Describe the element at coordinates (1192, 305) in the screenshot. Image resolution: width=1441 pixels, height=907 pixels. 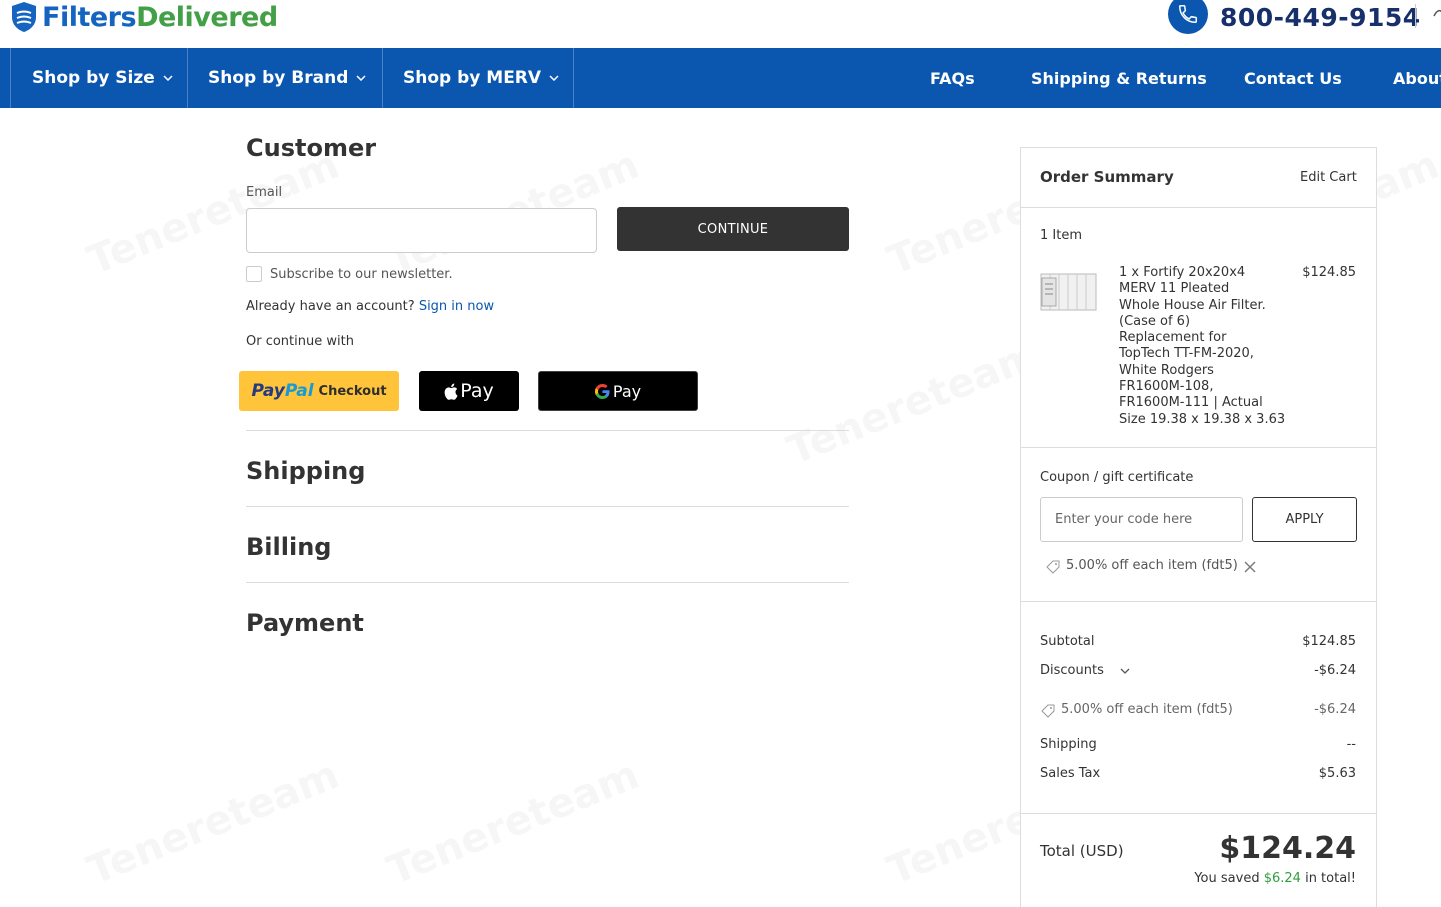
I see `product-line: Whole House Air Filter.` at that location.